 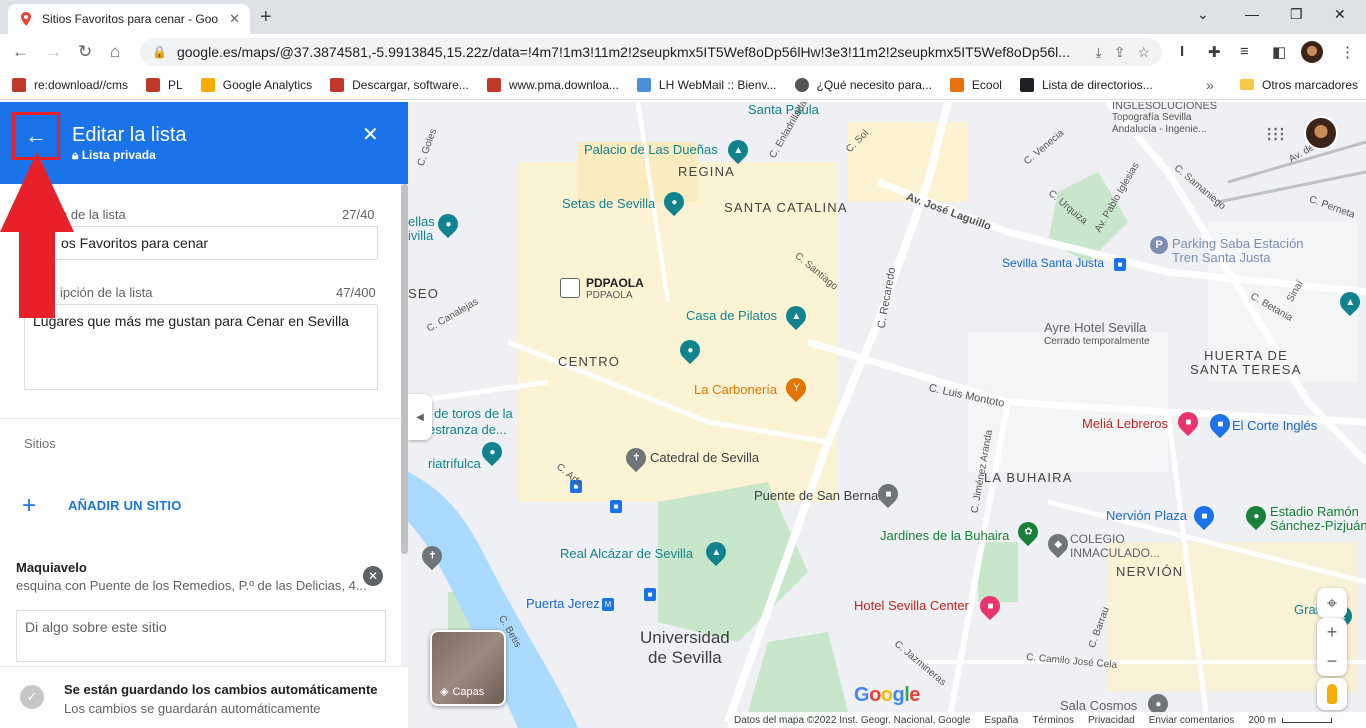 What do you see at coordinates (1318, 525) in the screenshot?
I see `poi-label: Sánchez-Pizjuán` at bounding box center [1318, 525].